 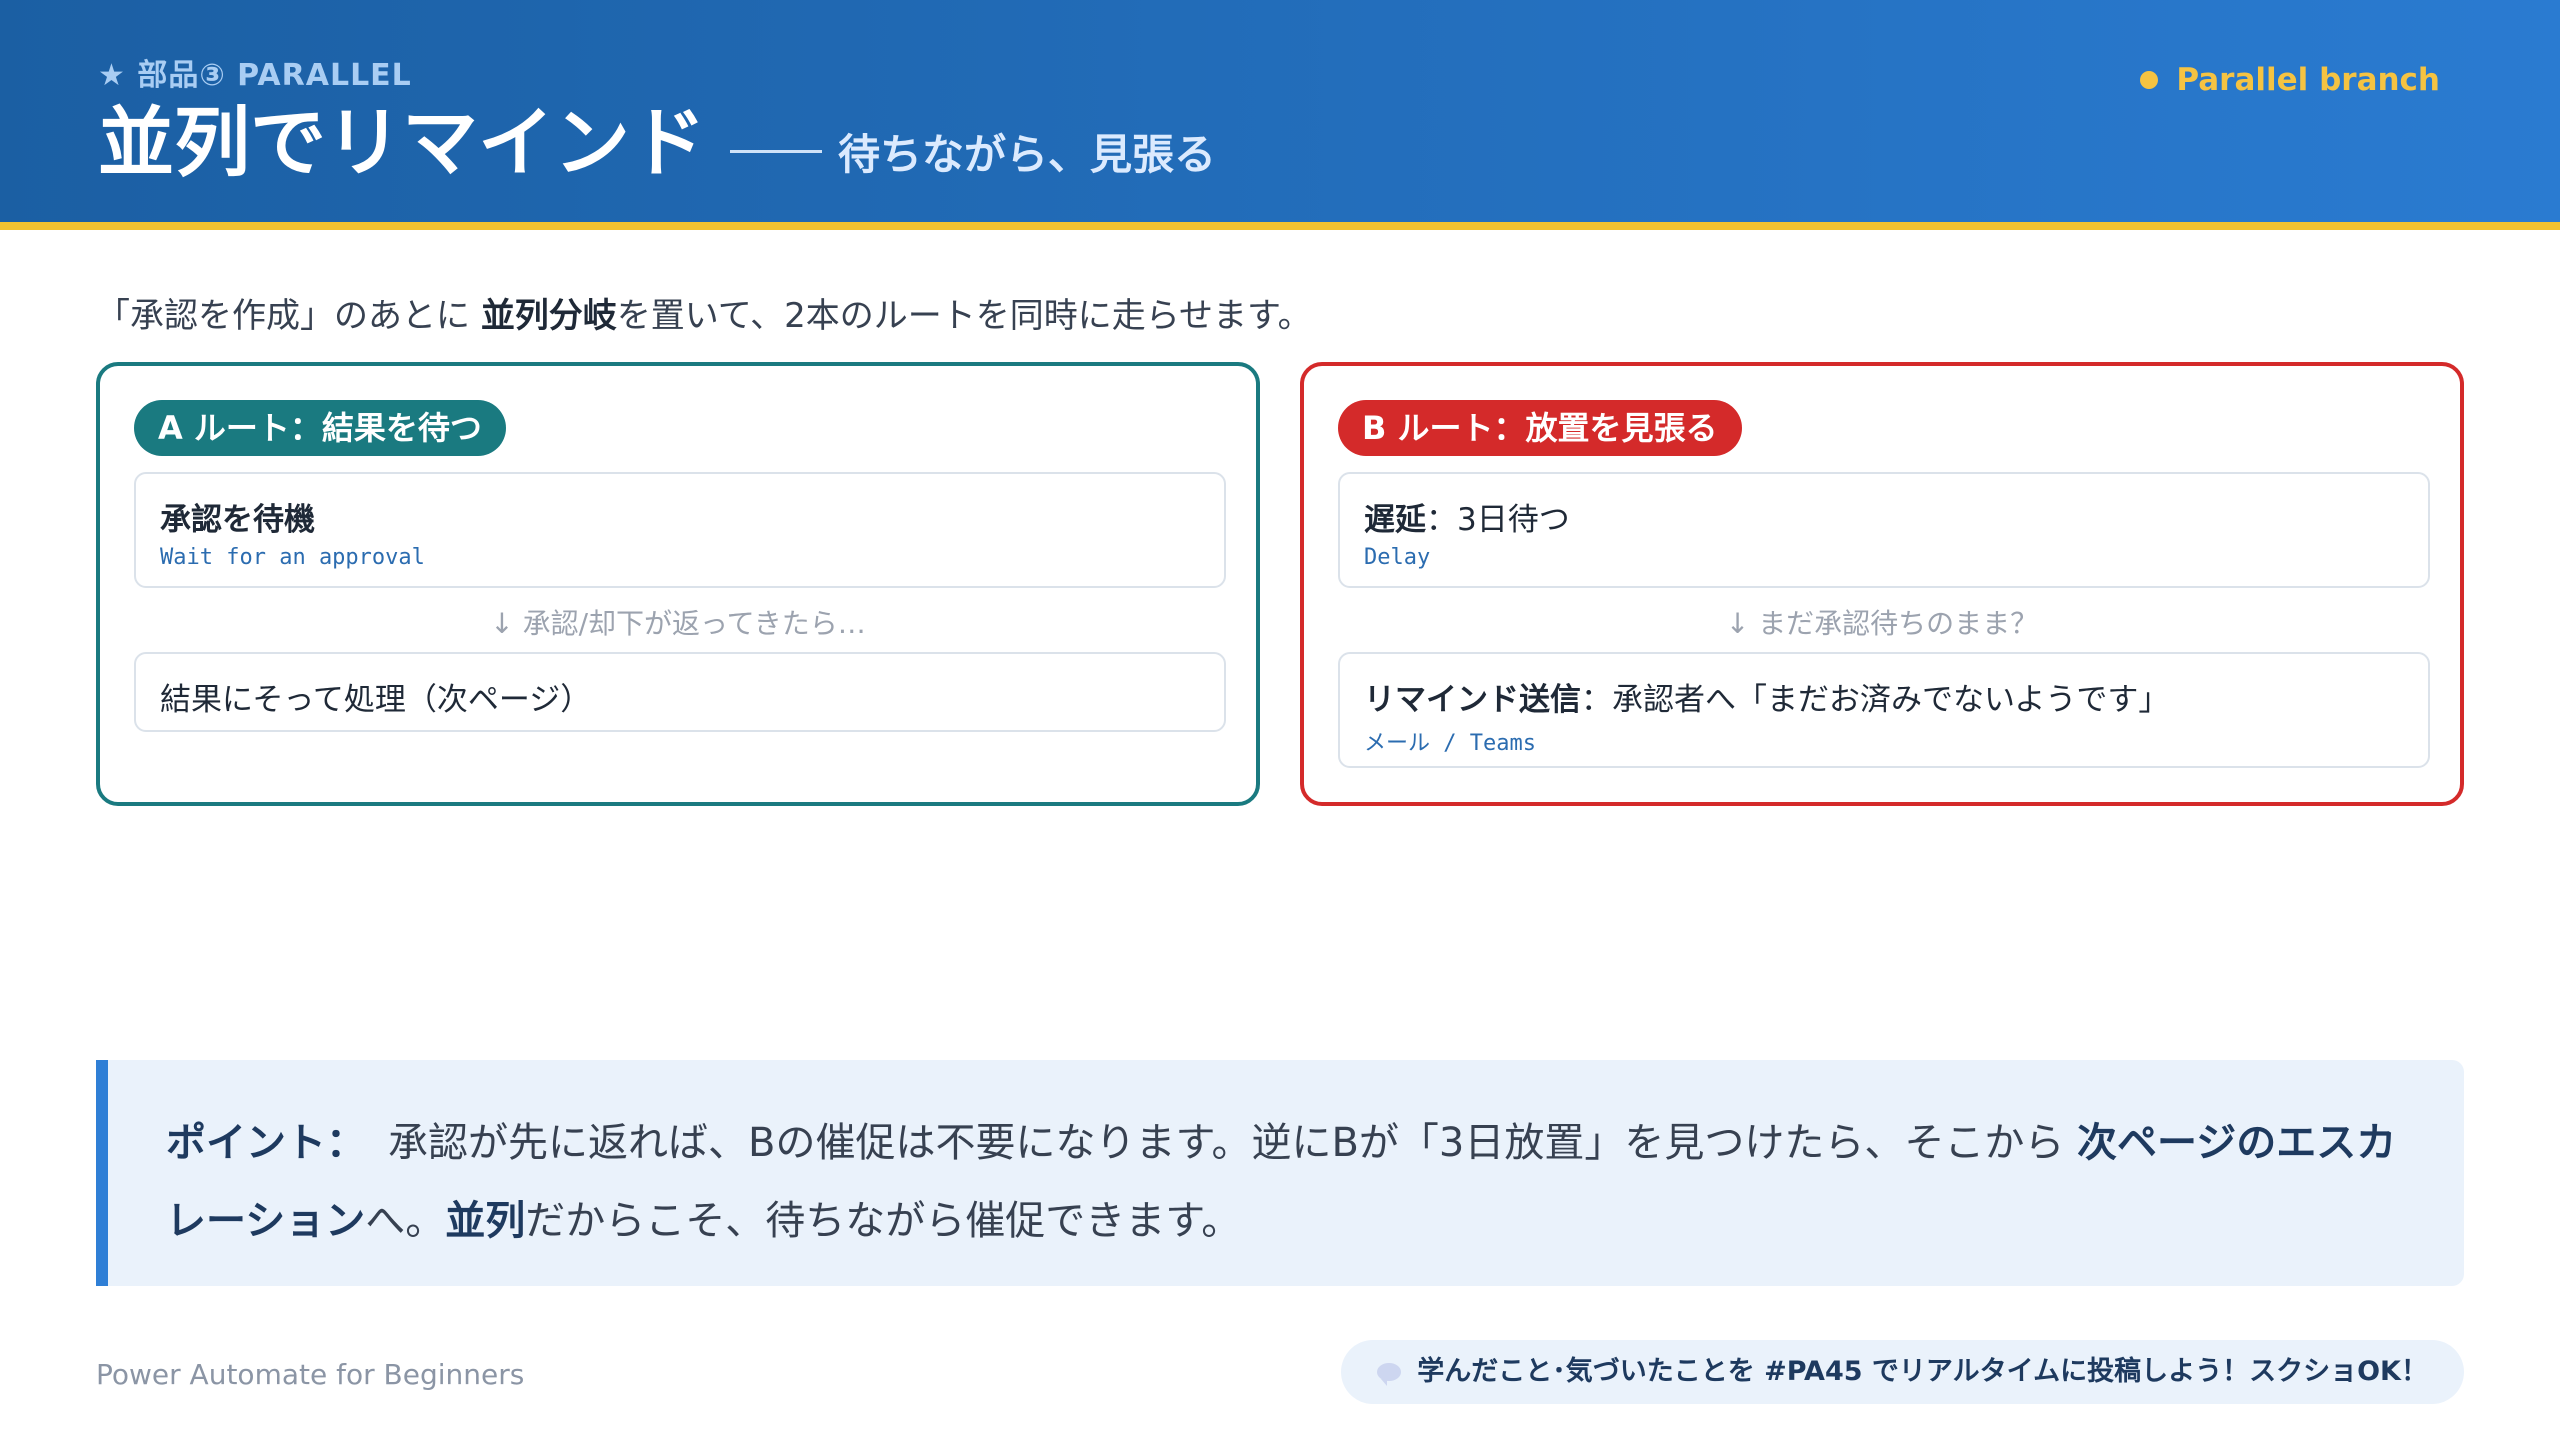 I want to click on section-kicker: ★ 部品③ PARALLEL, so click(x=255, y=75).